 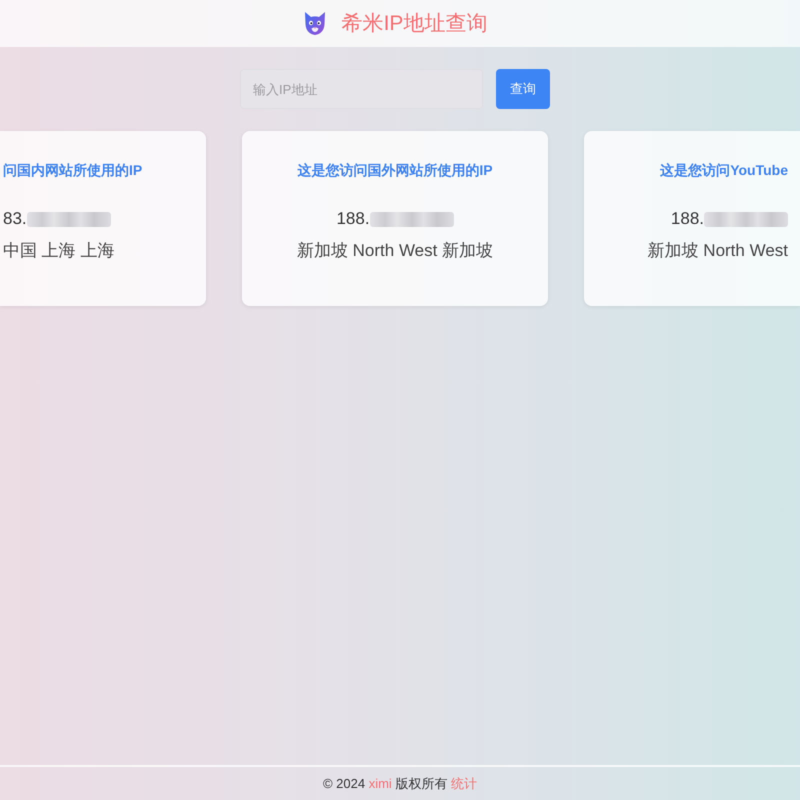 I want to click on ip-location: 中国 上海 上海, so click(x=58, y=251).